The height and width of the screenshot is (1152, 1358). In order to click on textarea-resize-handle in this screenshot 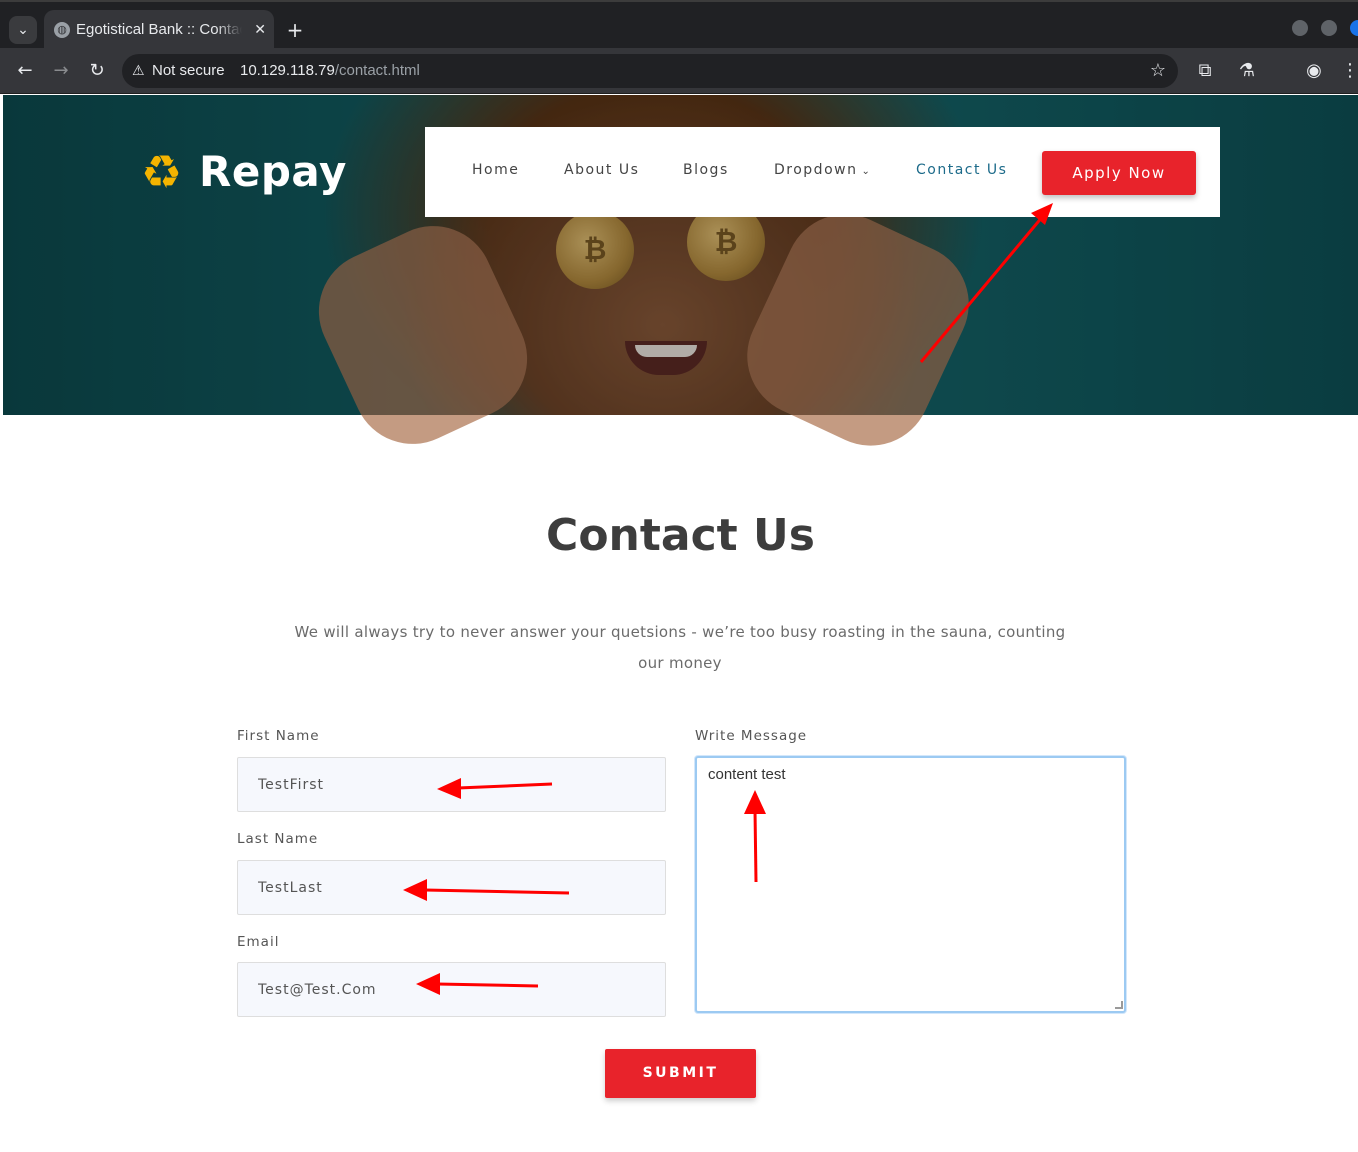, I will do `click(1119, 1005)`.